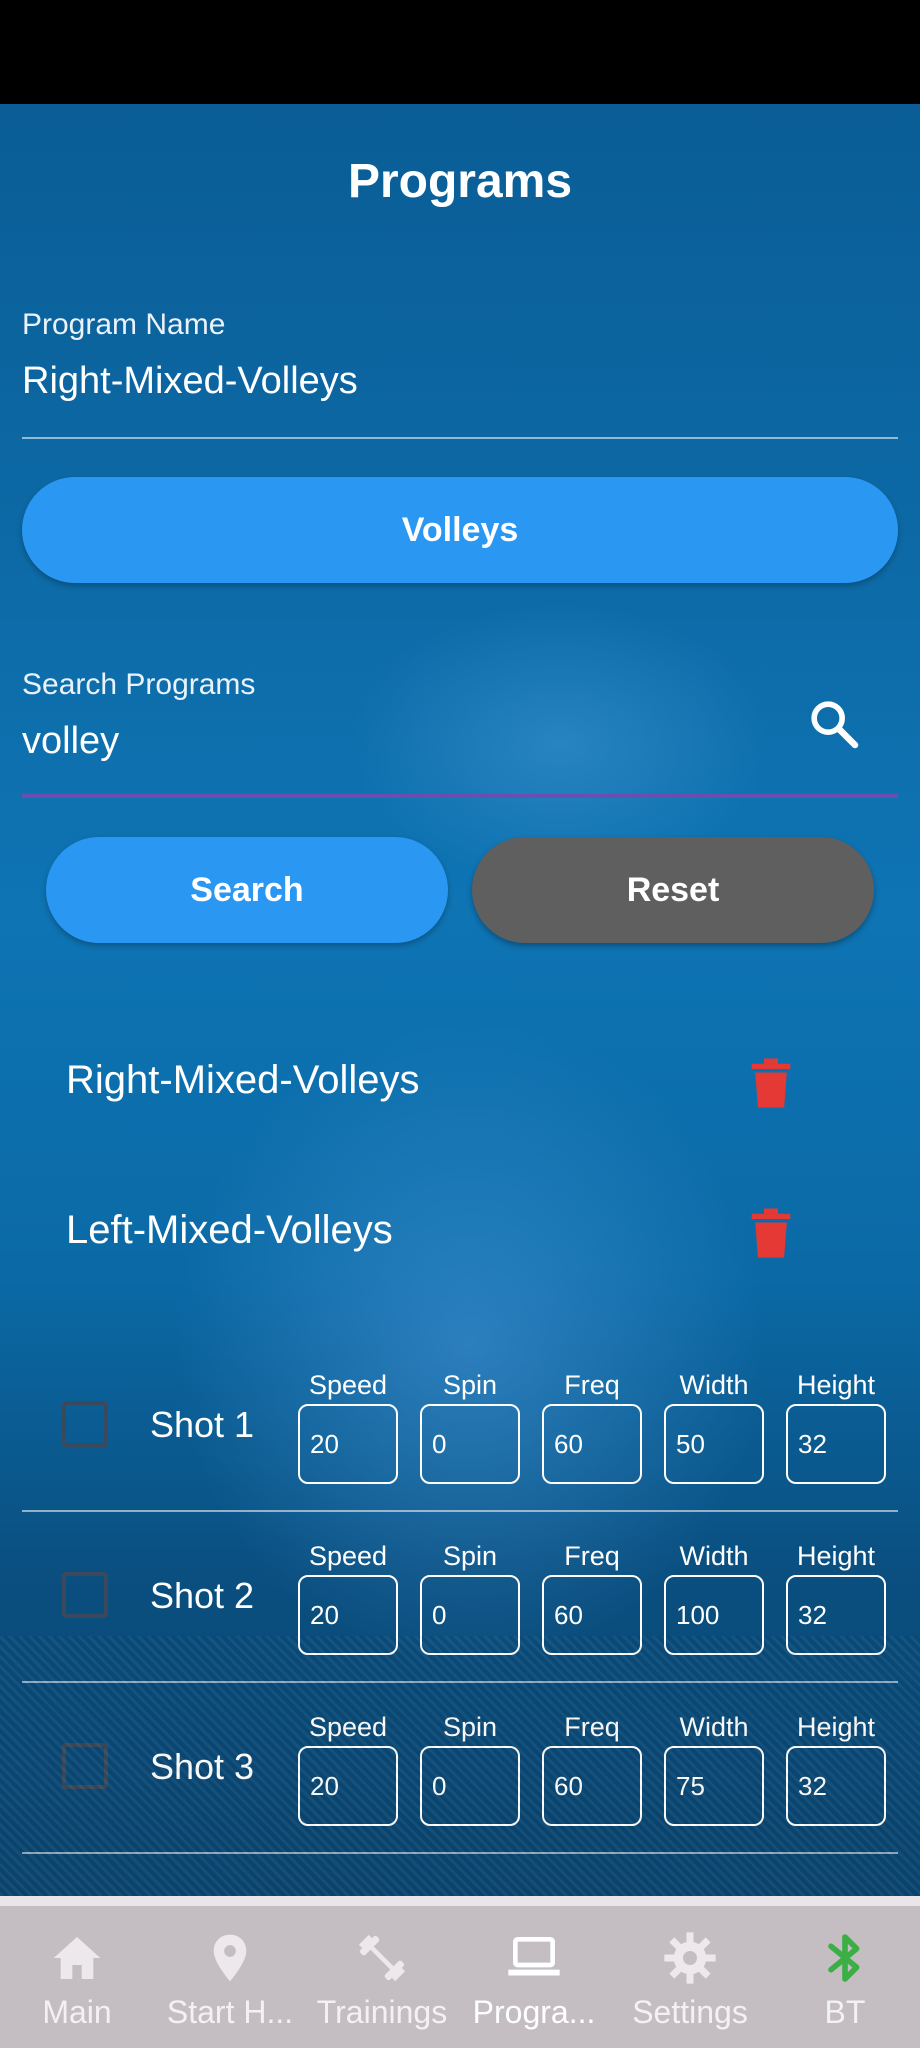  I want to click on shot-label: Shot 2, so click(202, 1595).